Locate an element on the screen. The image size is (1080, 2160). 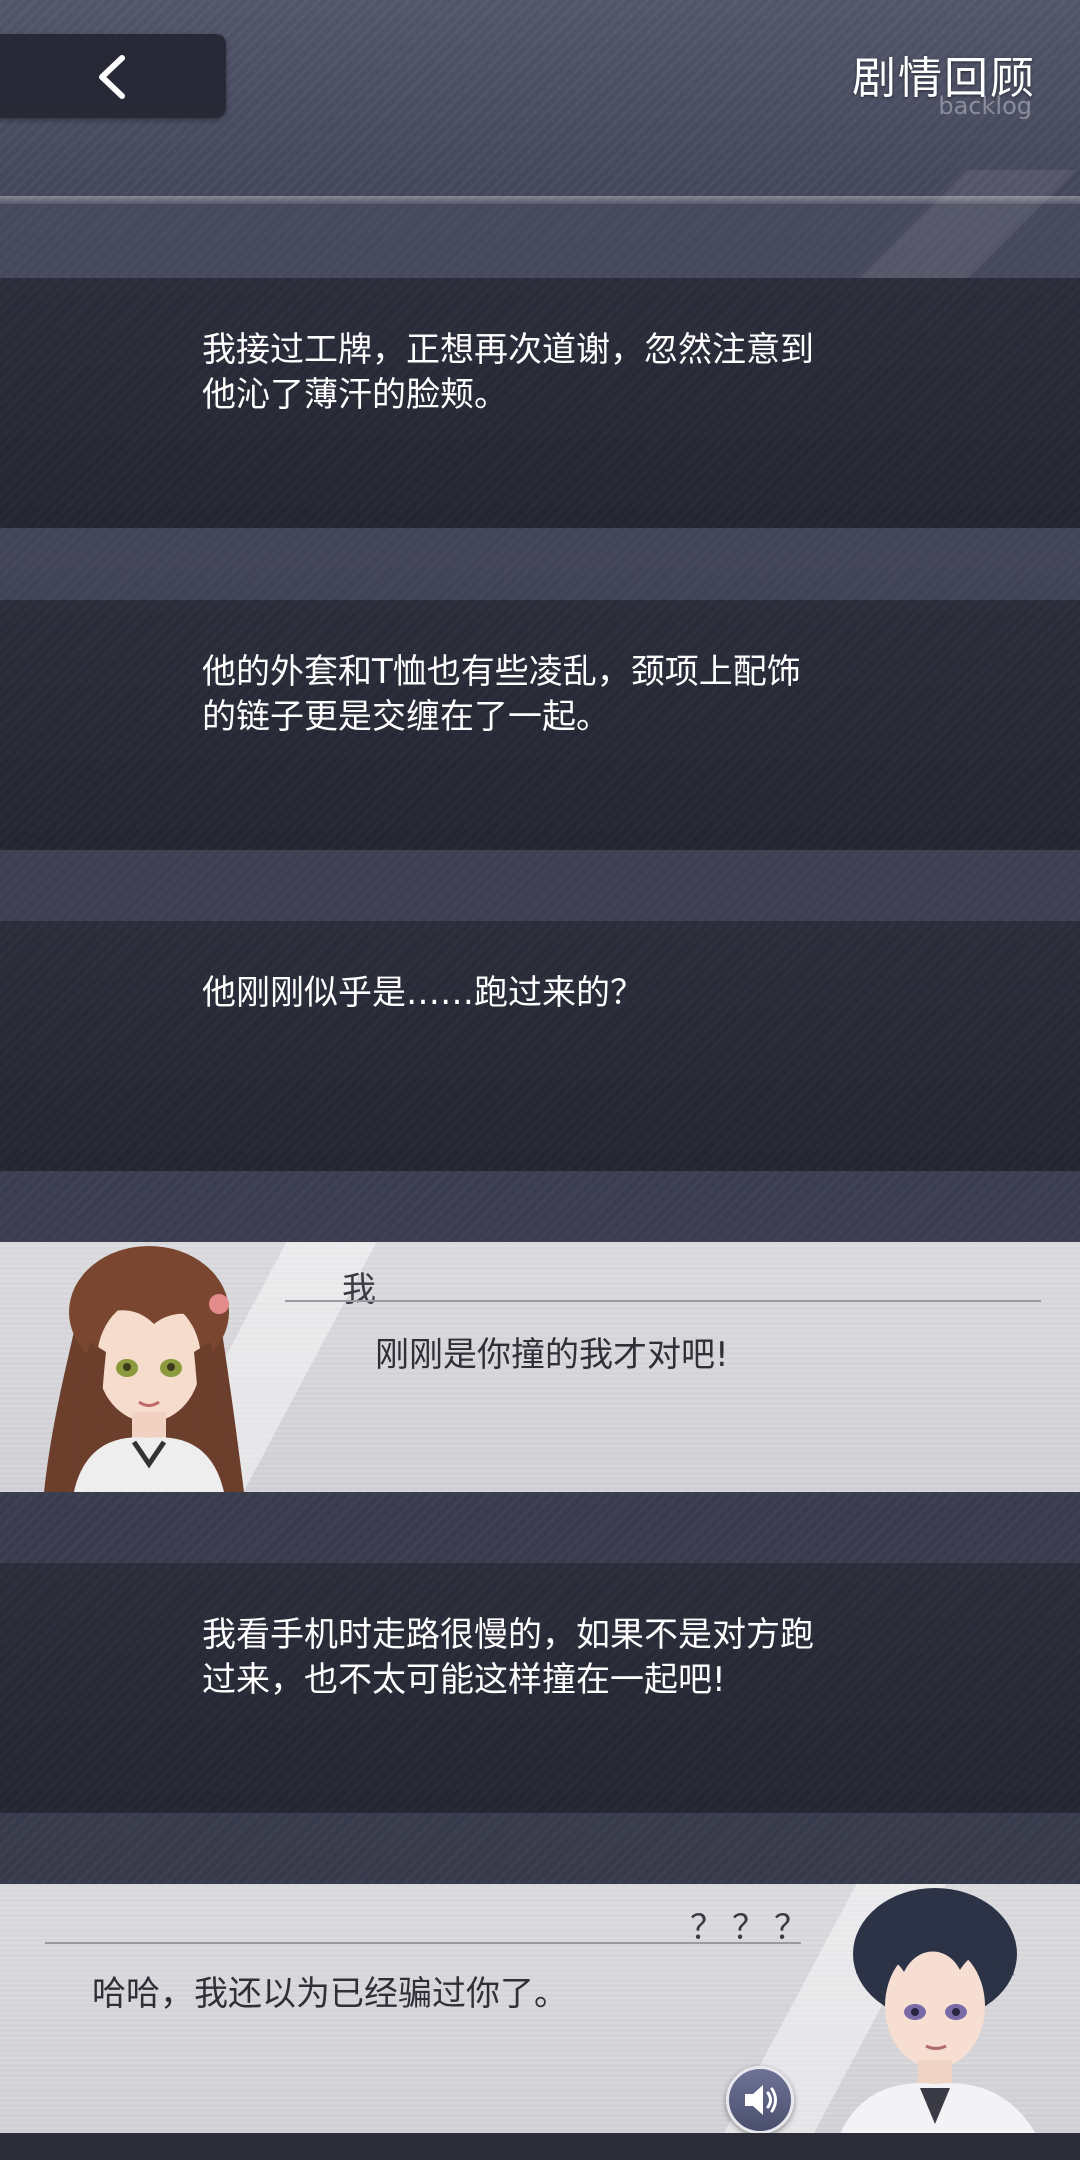
bottom-strip is located at coordinates (540, 2146).